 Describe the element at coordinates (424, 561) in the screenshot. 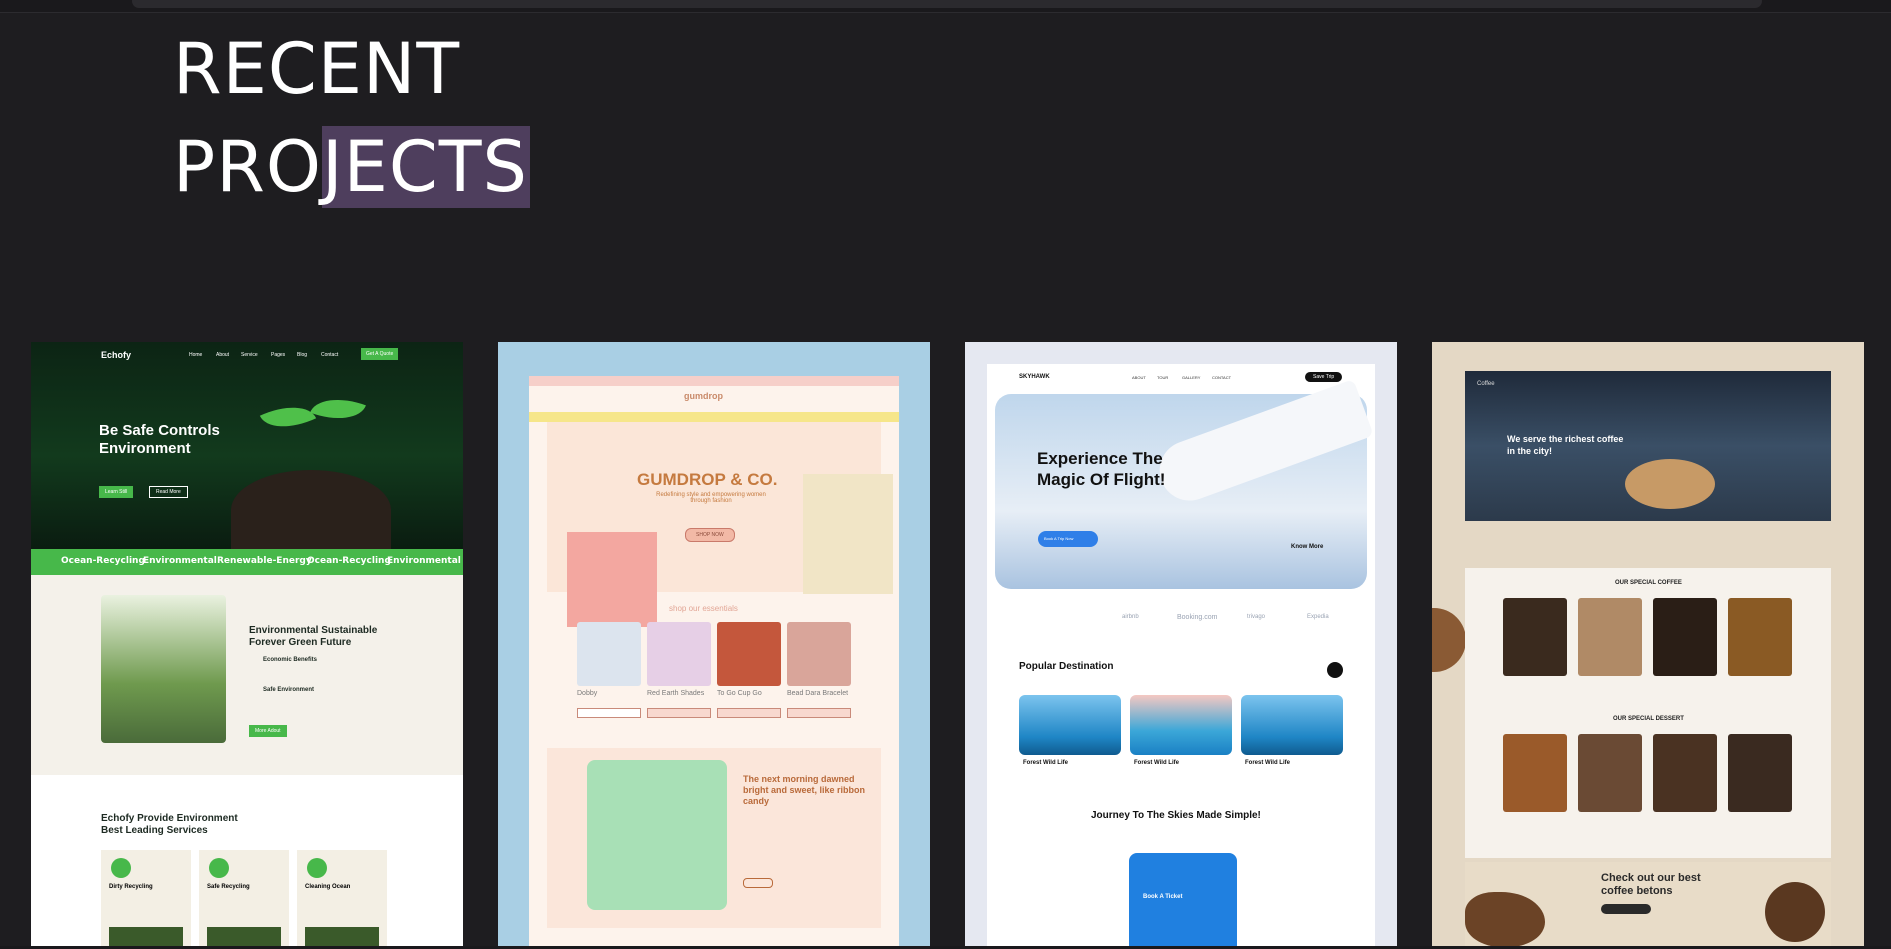

I see `strip-item: Environmental` at that location.